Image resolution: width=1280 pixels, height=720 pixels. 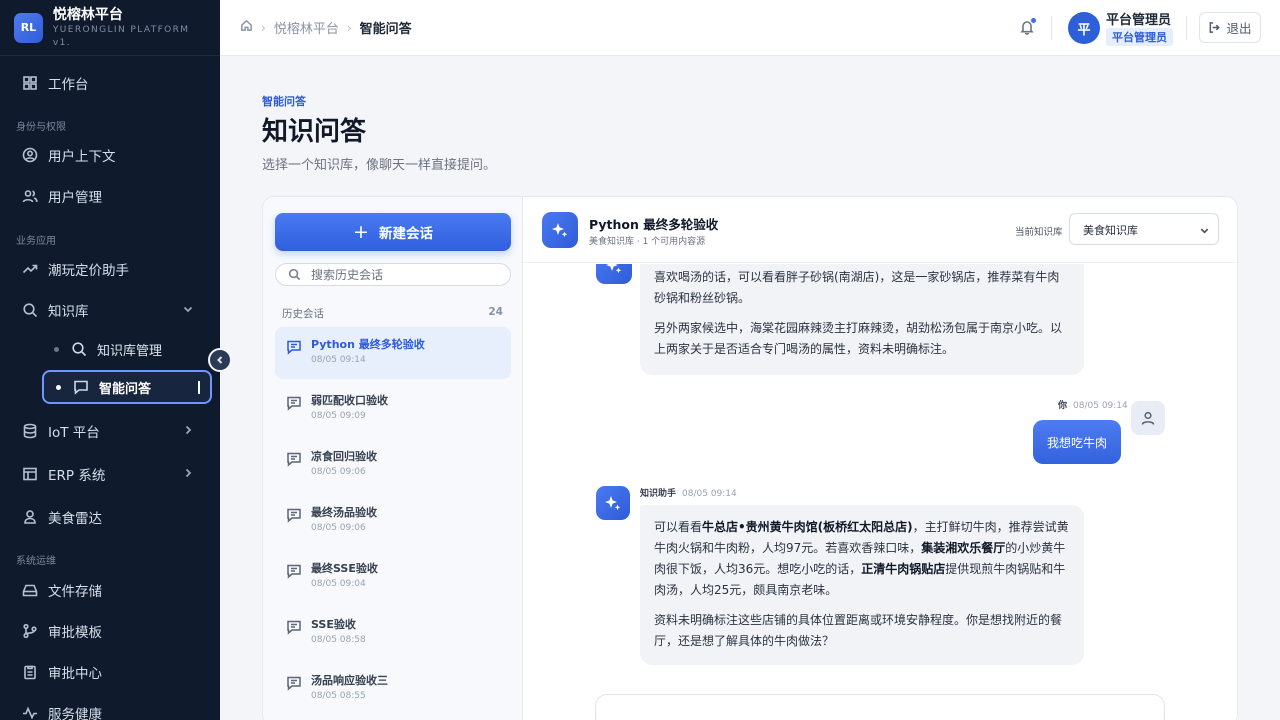 I want to click on kb-select-label: 当前知识库, so click(x=1039, y=232).